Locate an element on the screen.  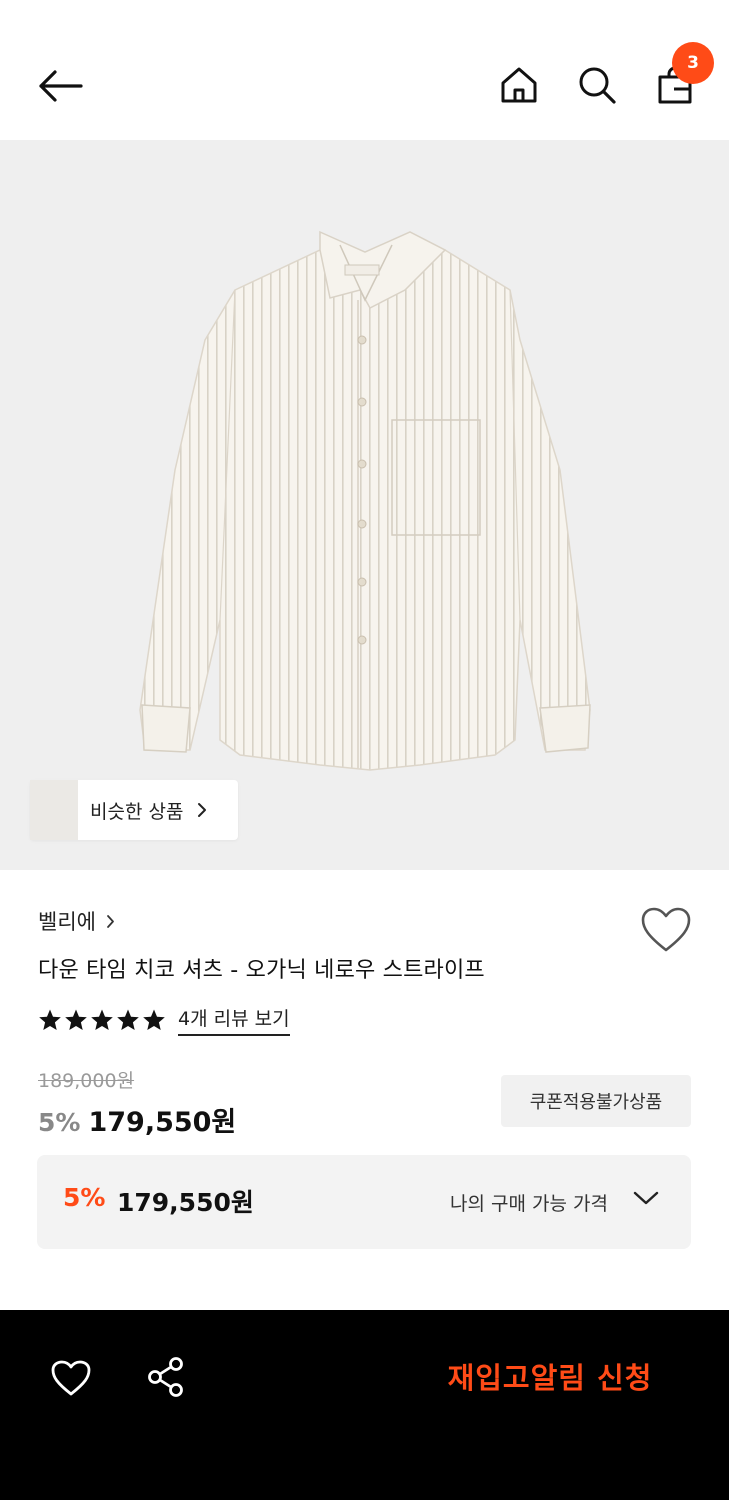
home-icon is located at coordinates (519, 85).